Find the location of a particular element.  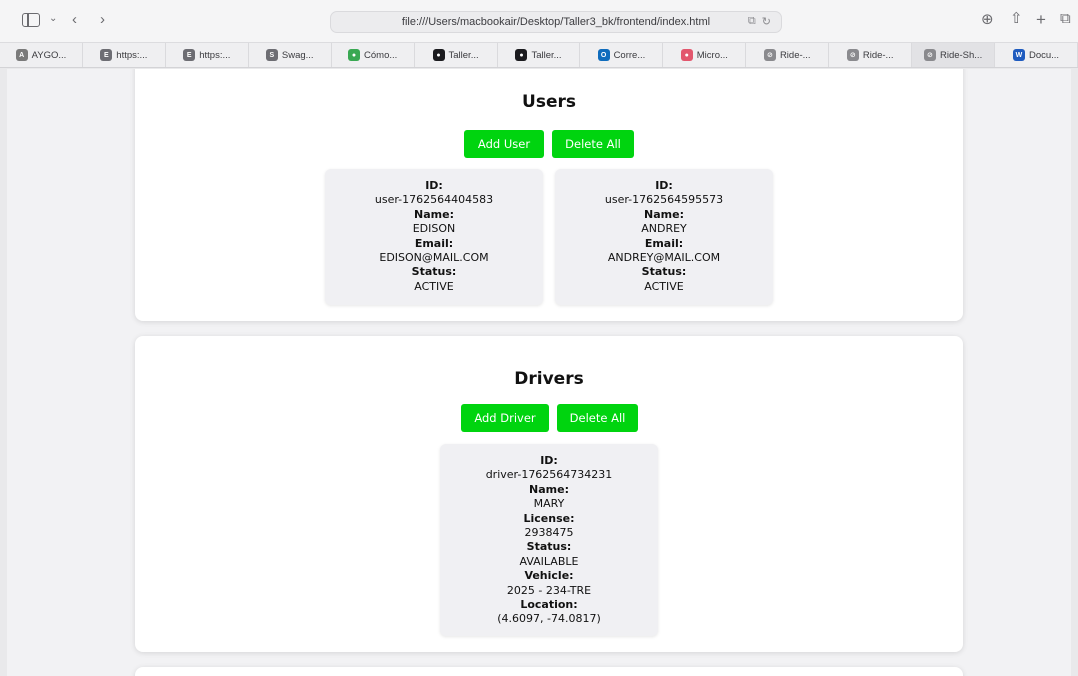

driver-location: (4.6097, -74.0817) is located at coordinates (549, 619).